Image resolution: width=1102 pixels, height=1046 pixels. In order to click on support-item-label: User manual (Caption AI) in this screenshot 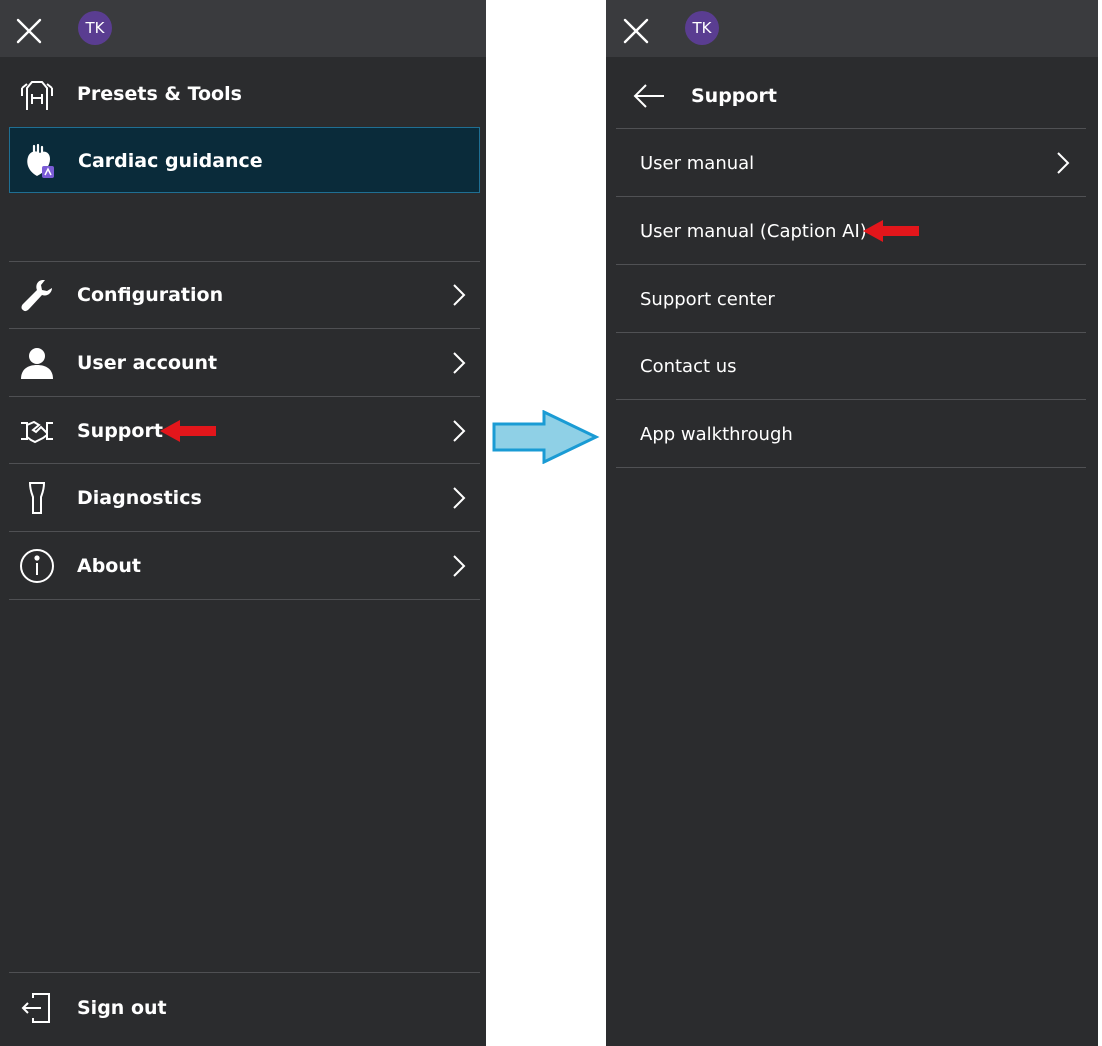, I will do `click(753, 231)`.